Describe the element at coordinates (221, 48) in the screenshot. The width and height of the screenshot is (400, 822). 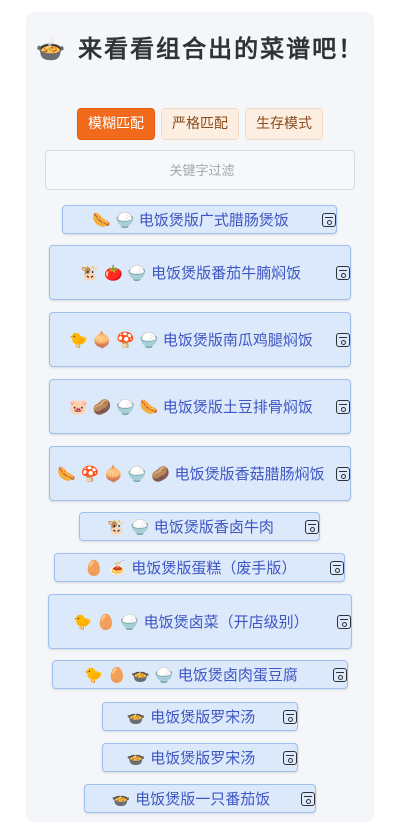
I see `page-title-text: 来看看组合出的菜谱吧！` at that location.